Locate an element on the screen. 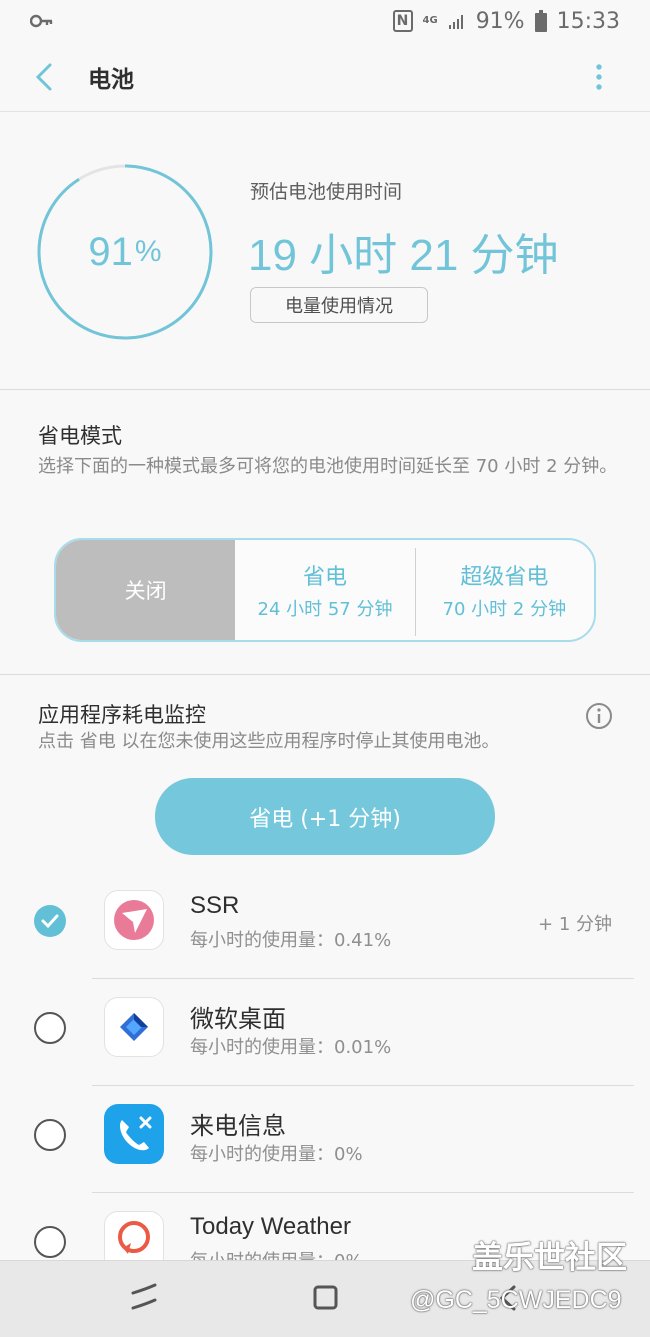  more-vert-icon is located at coordinates (599, 77).